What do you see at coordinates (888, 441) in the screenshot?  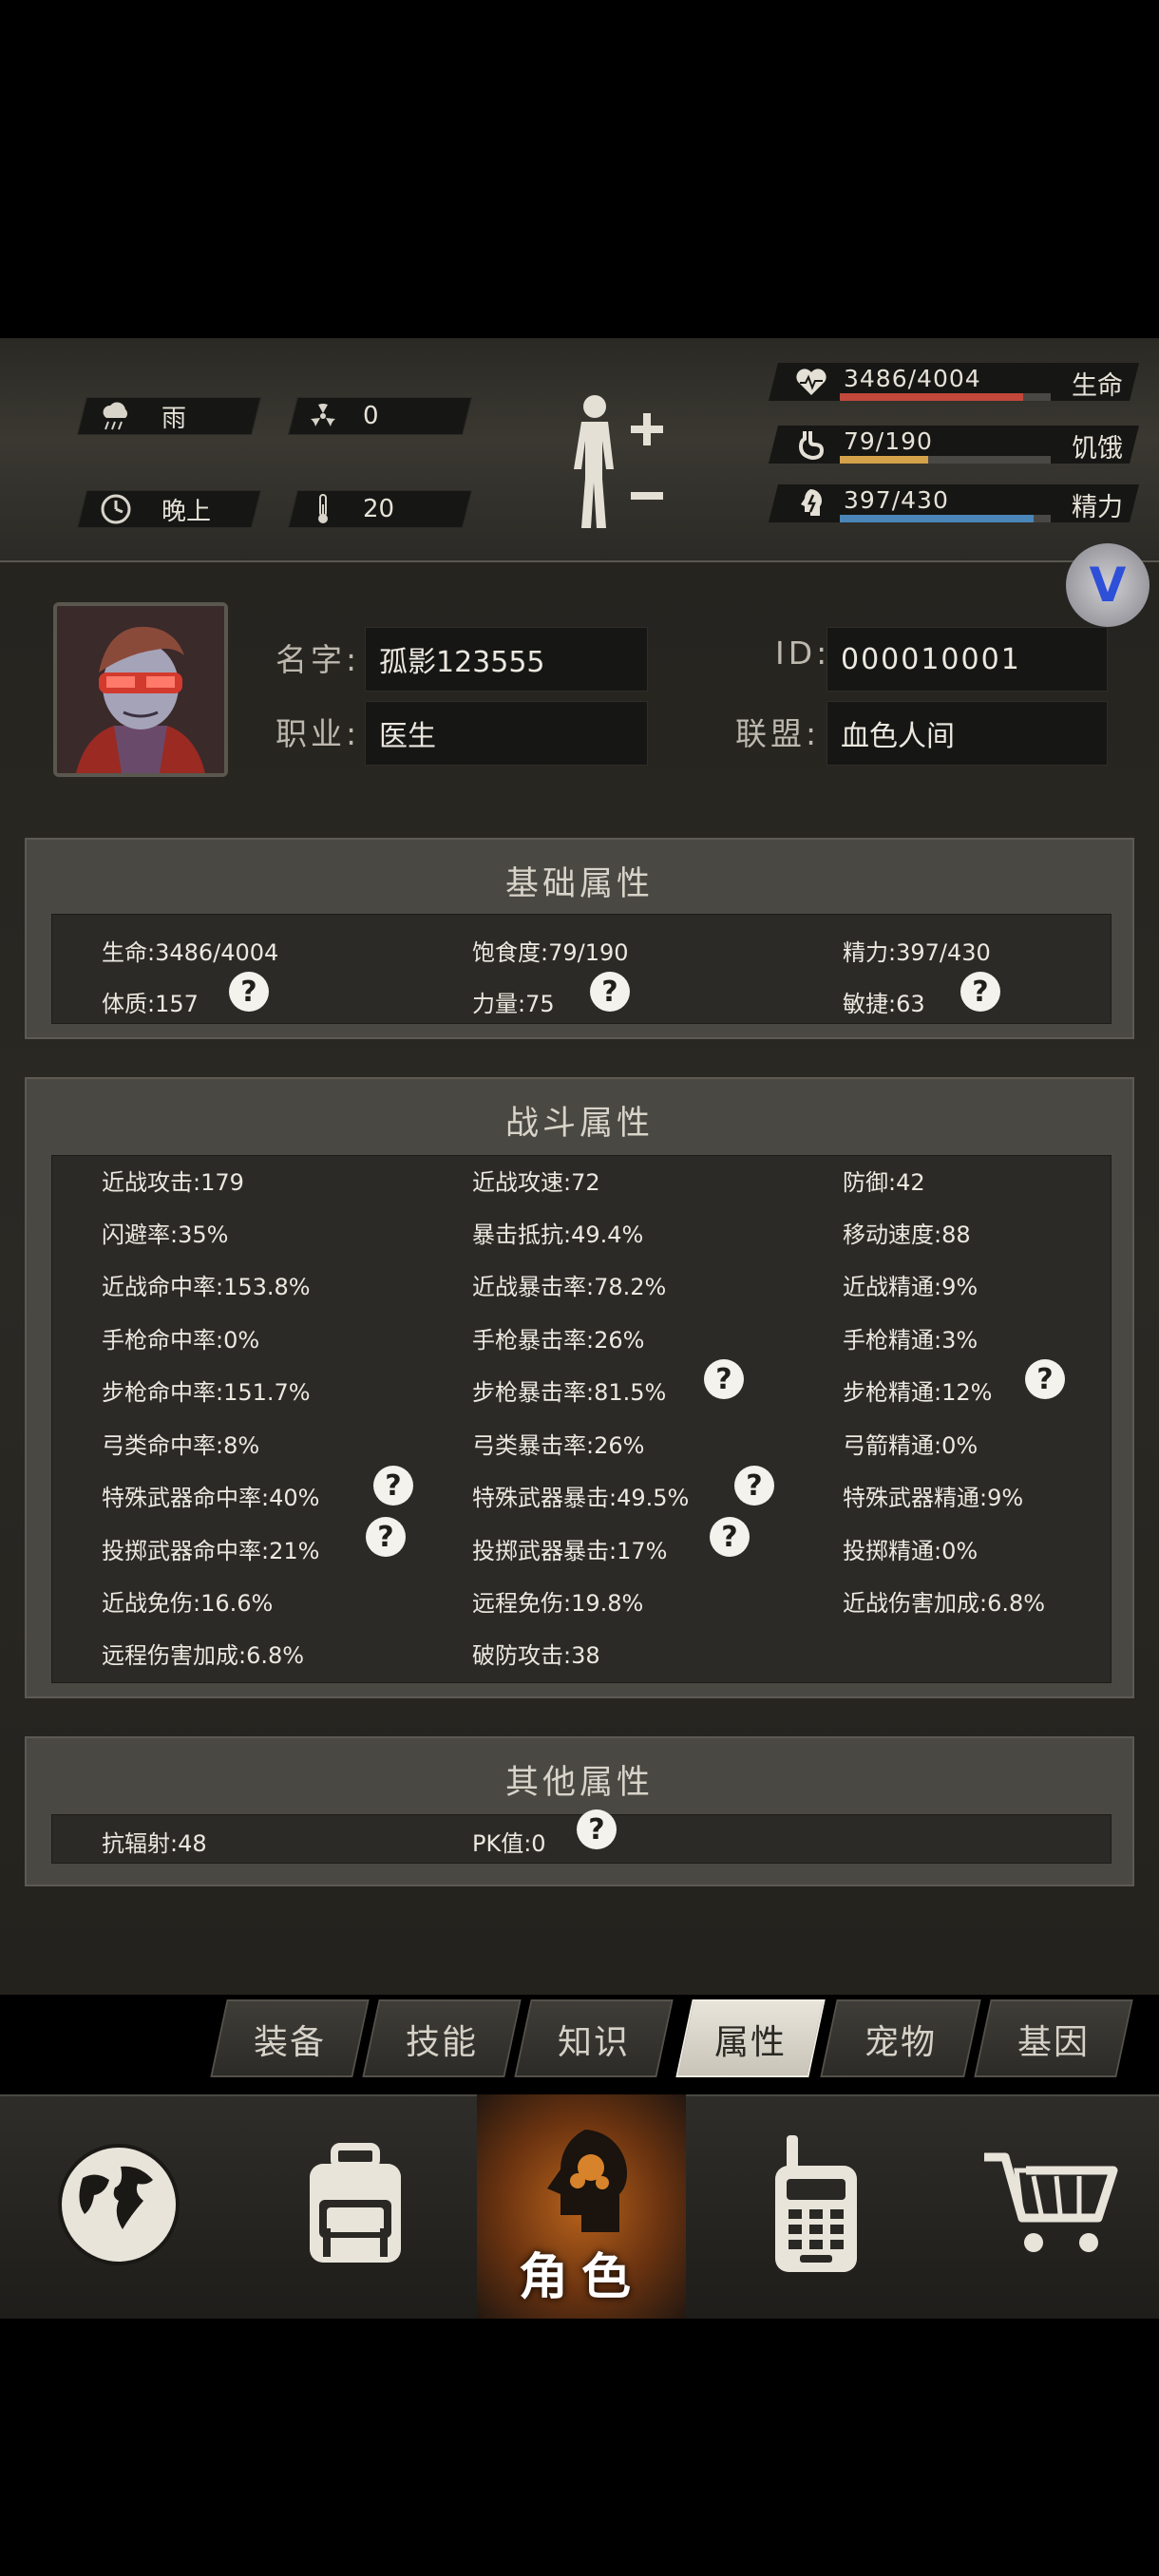 I see `hunger-value: 79/190` at bounding box center [888, 441].